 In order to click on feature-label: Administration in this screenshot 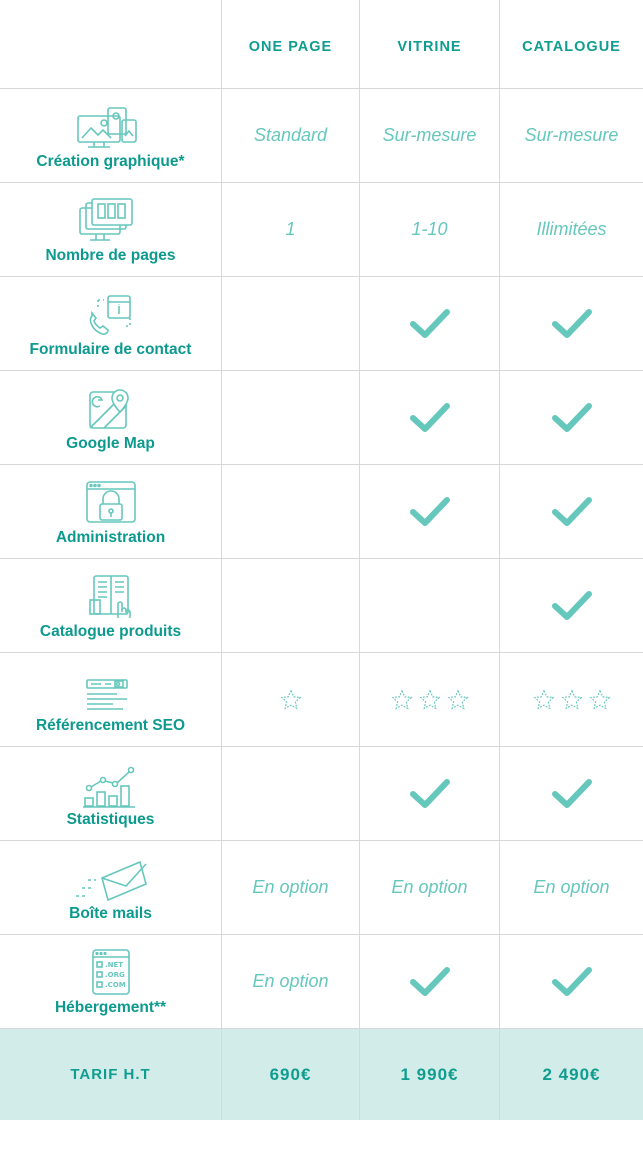, I will do `click(110, 537)`.